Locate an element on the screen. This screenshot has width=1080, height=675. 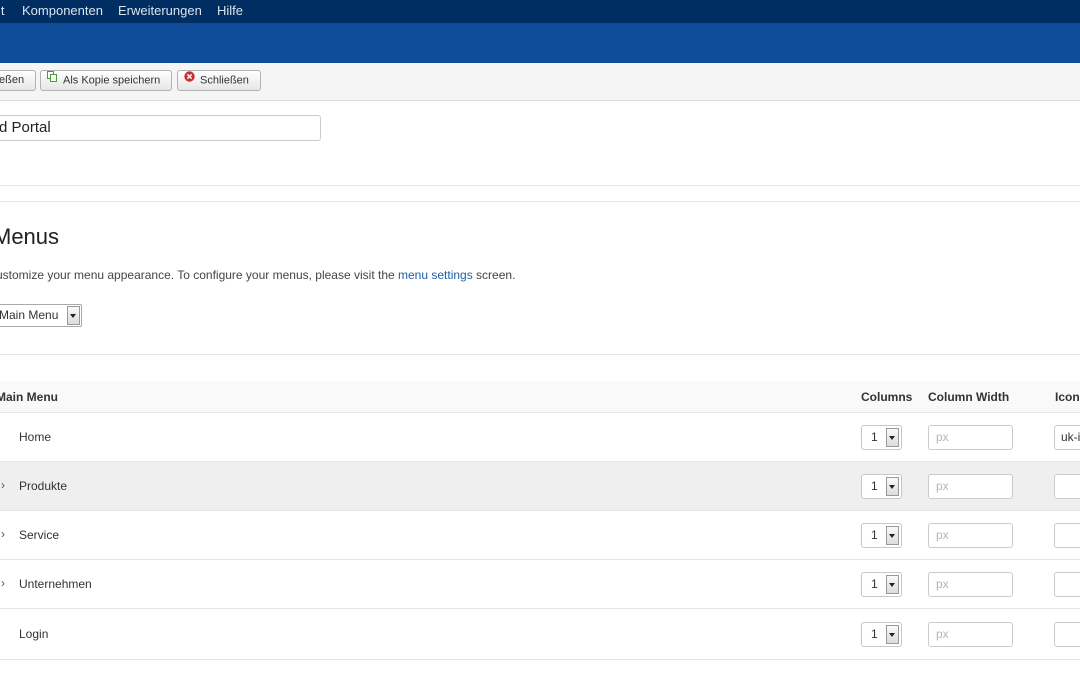
table-row: Home 1 px uk-i is located at coordinates (540, 437).